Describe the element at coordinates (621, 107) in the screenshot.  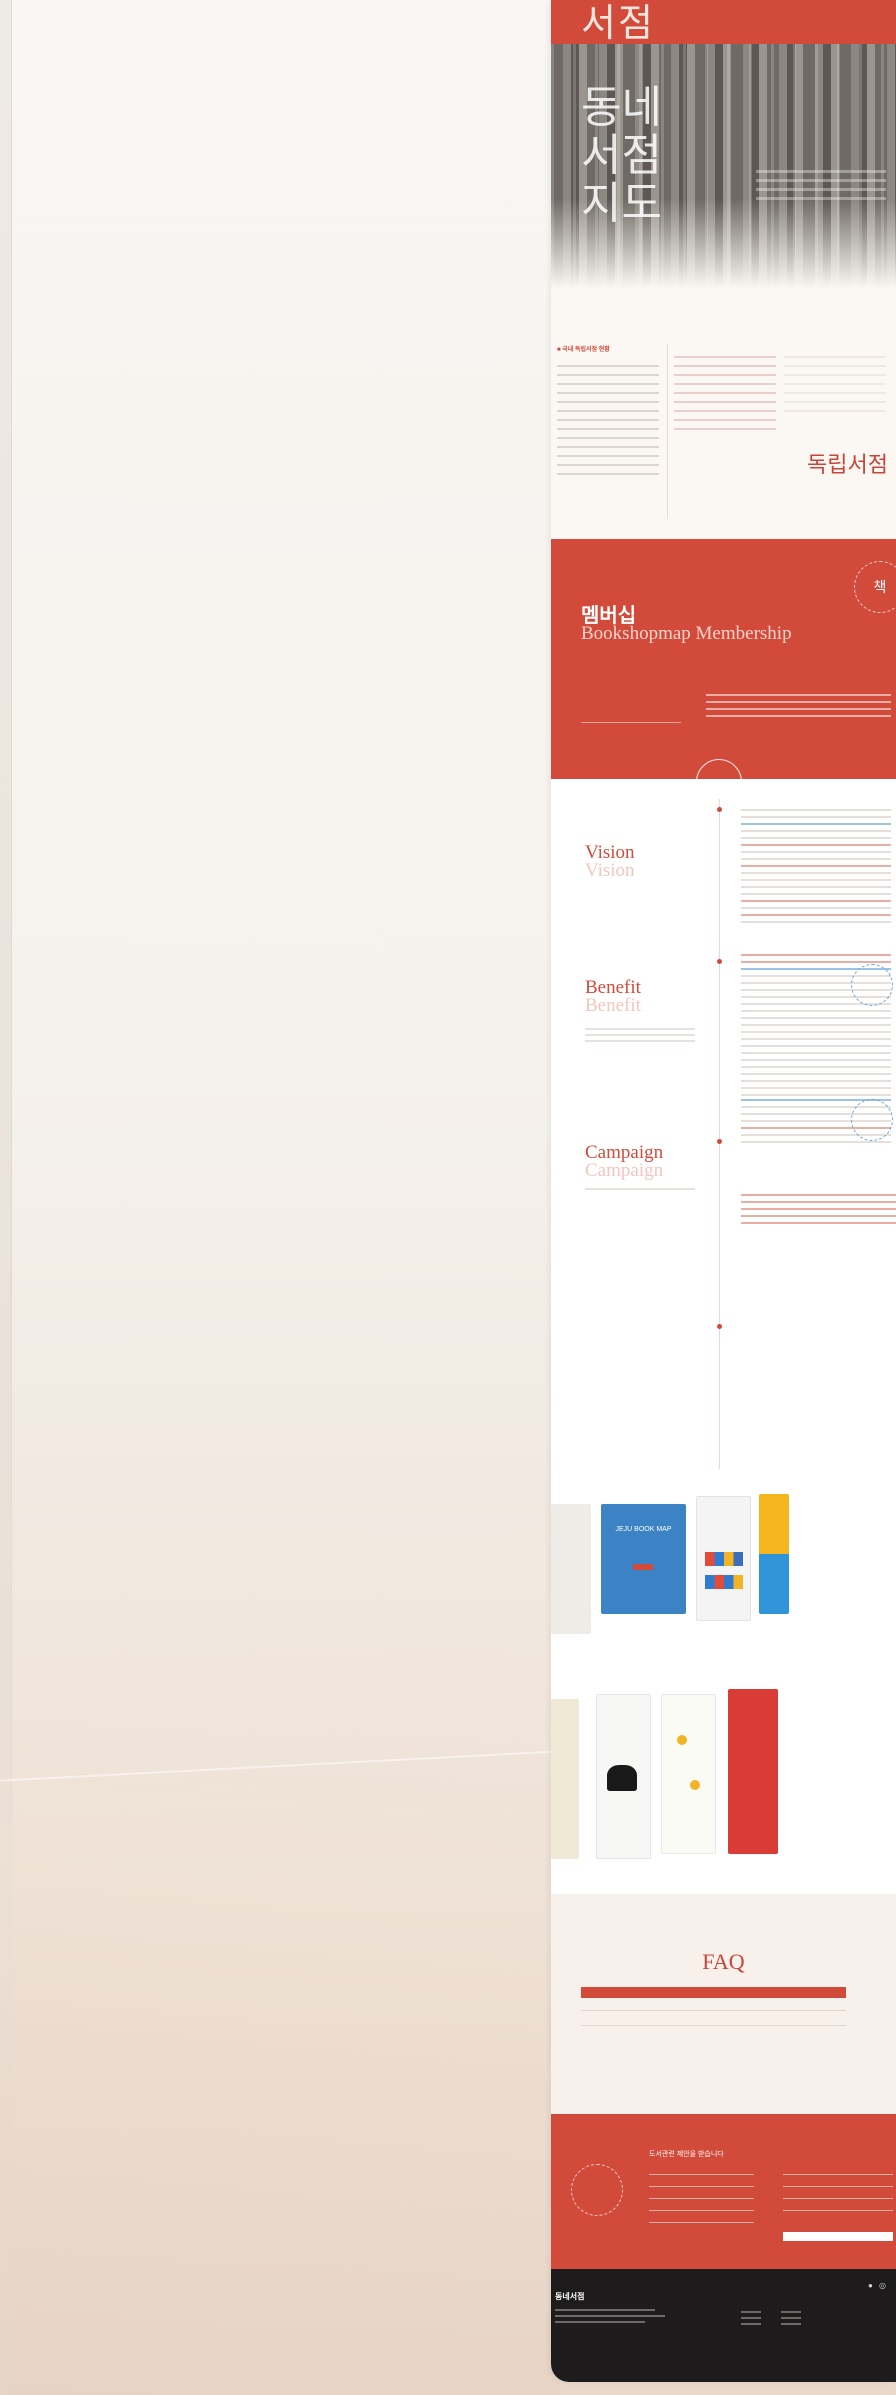
I see `hero-title-line: 동네` at that location.